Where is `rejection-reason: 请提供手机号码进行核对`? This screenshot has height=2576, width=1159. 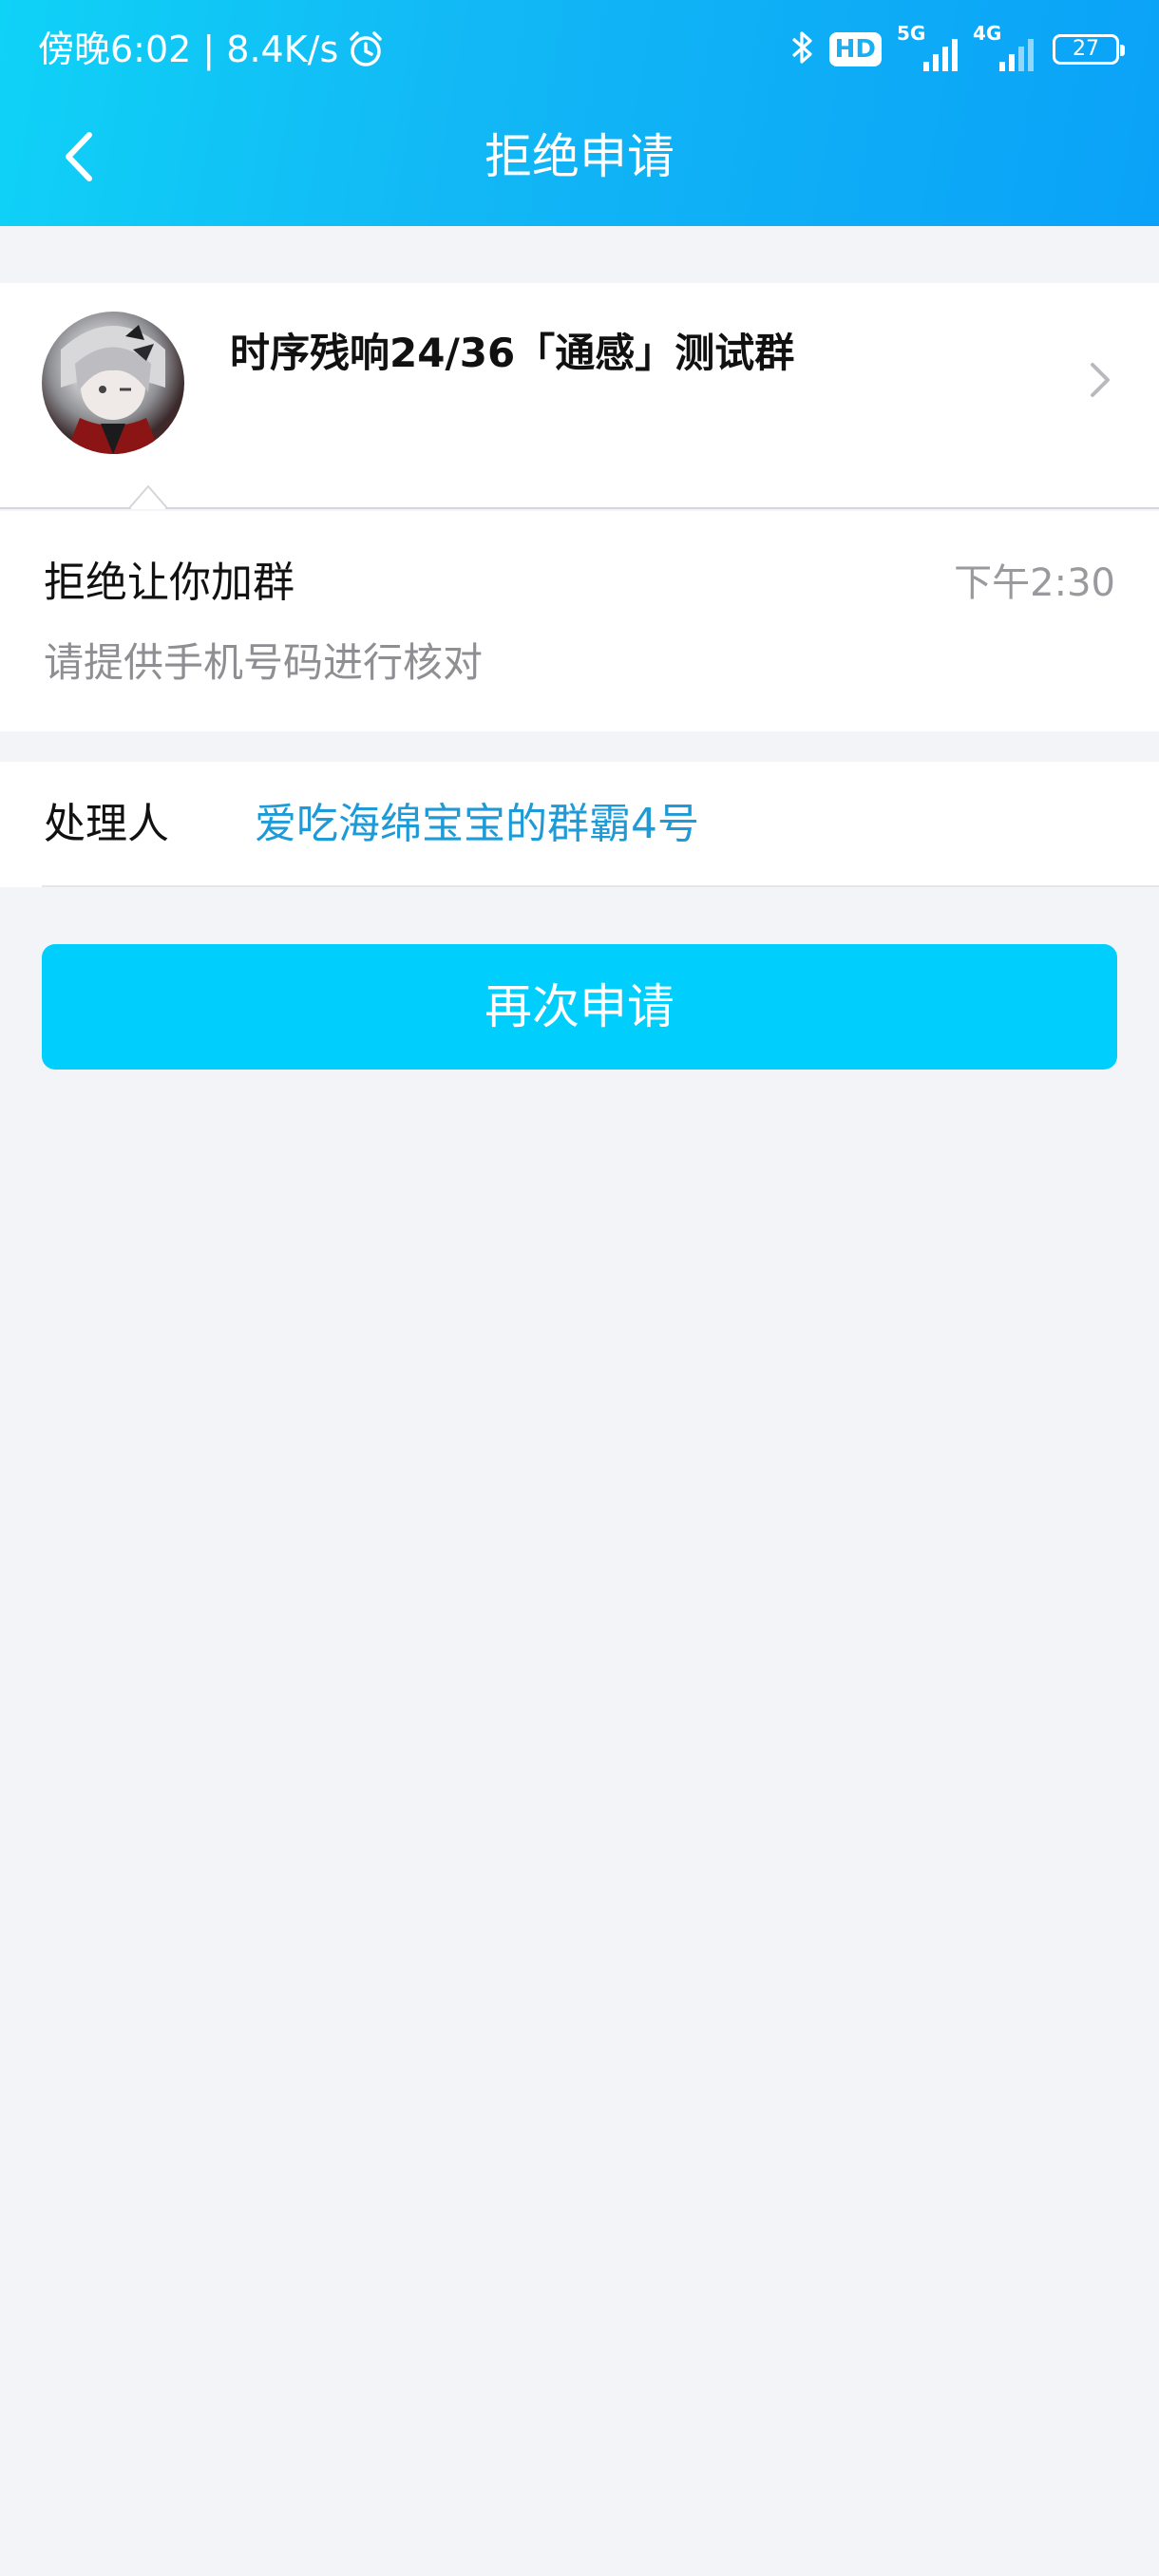 rejection-reason: 请提供手机号码进行核对 is located at coordinates (264, 662).